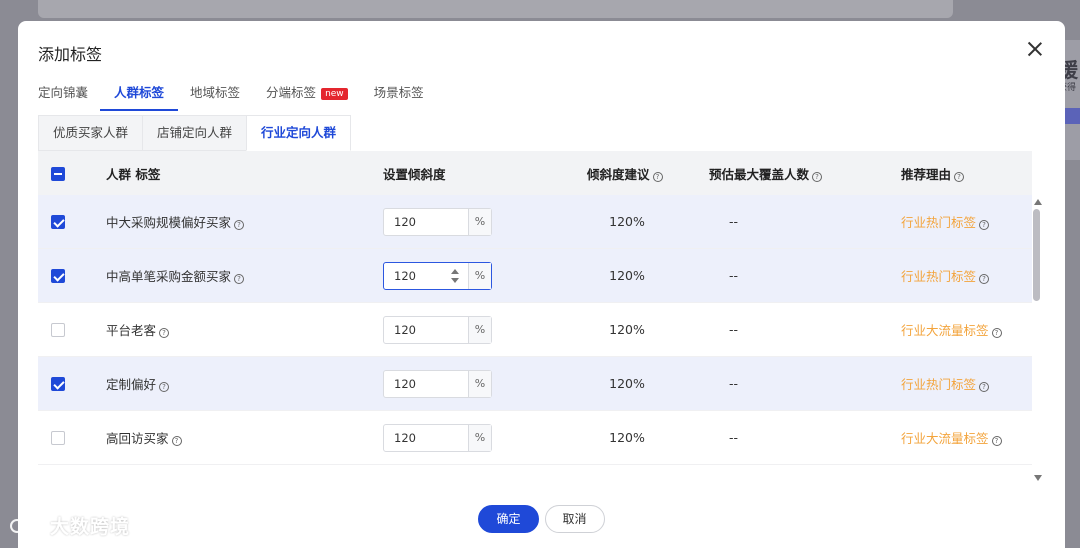  Describe the element at coordinates (535, 330) in the screenshot. I see `table-row: 平台老客? 120% 120% -- 行业大流量标签?` at that location.